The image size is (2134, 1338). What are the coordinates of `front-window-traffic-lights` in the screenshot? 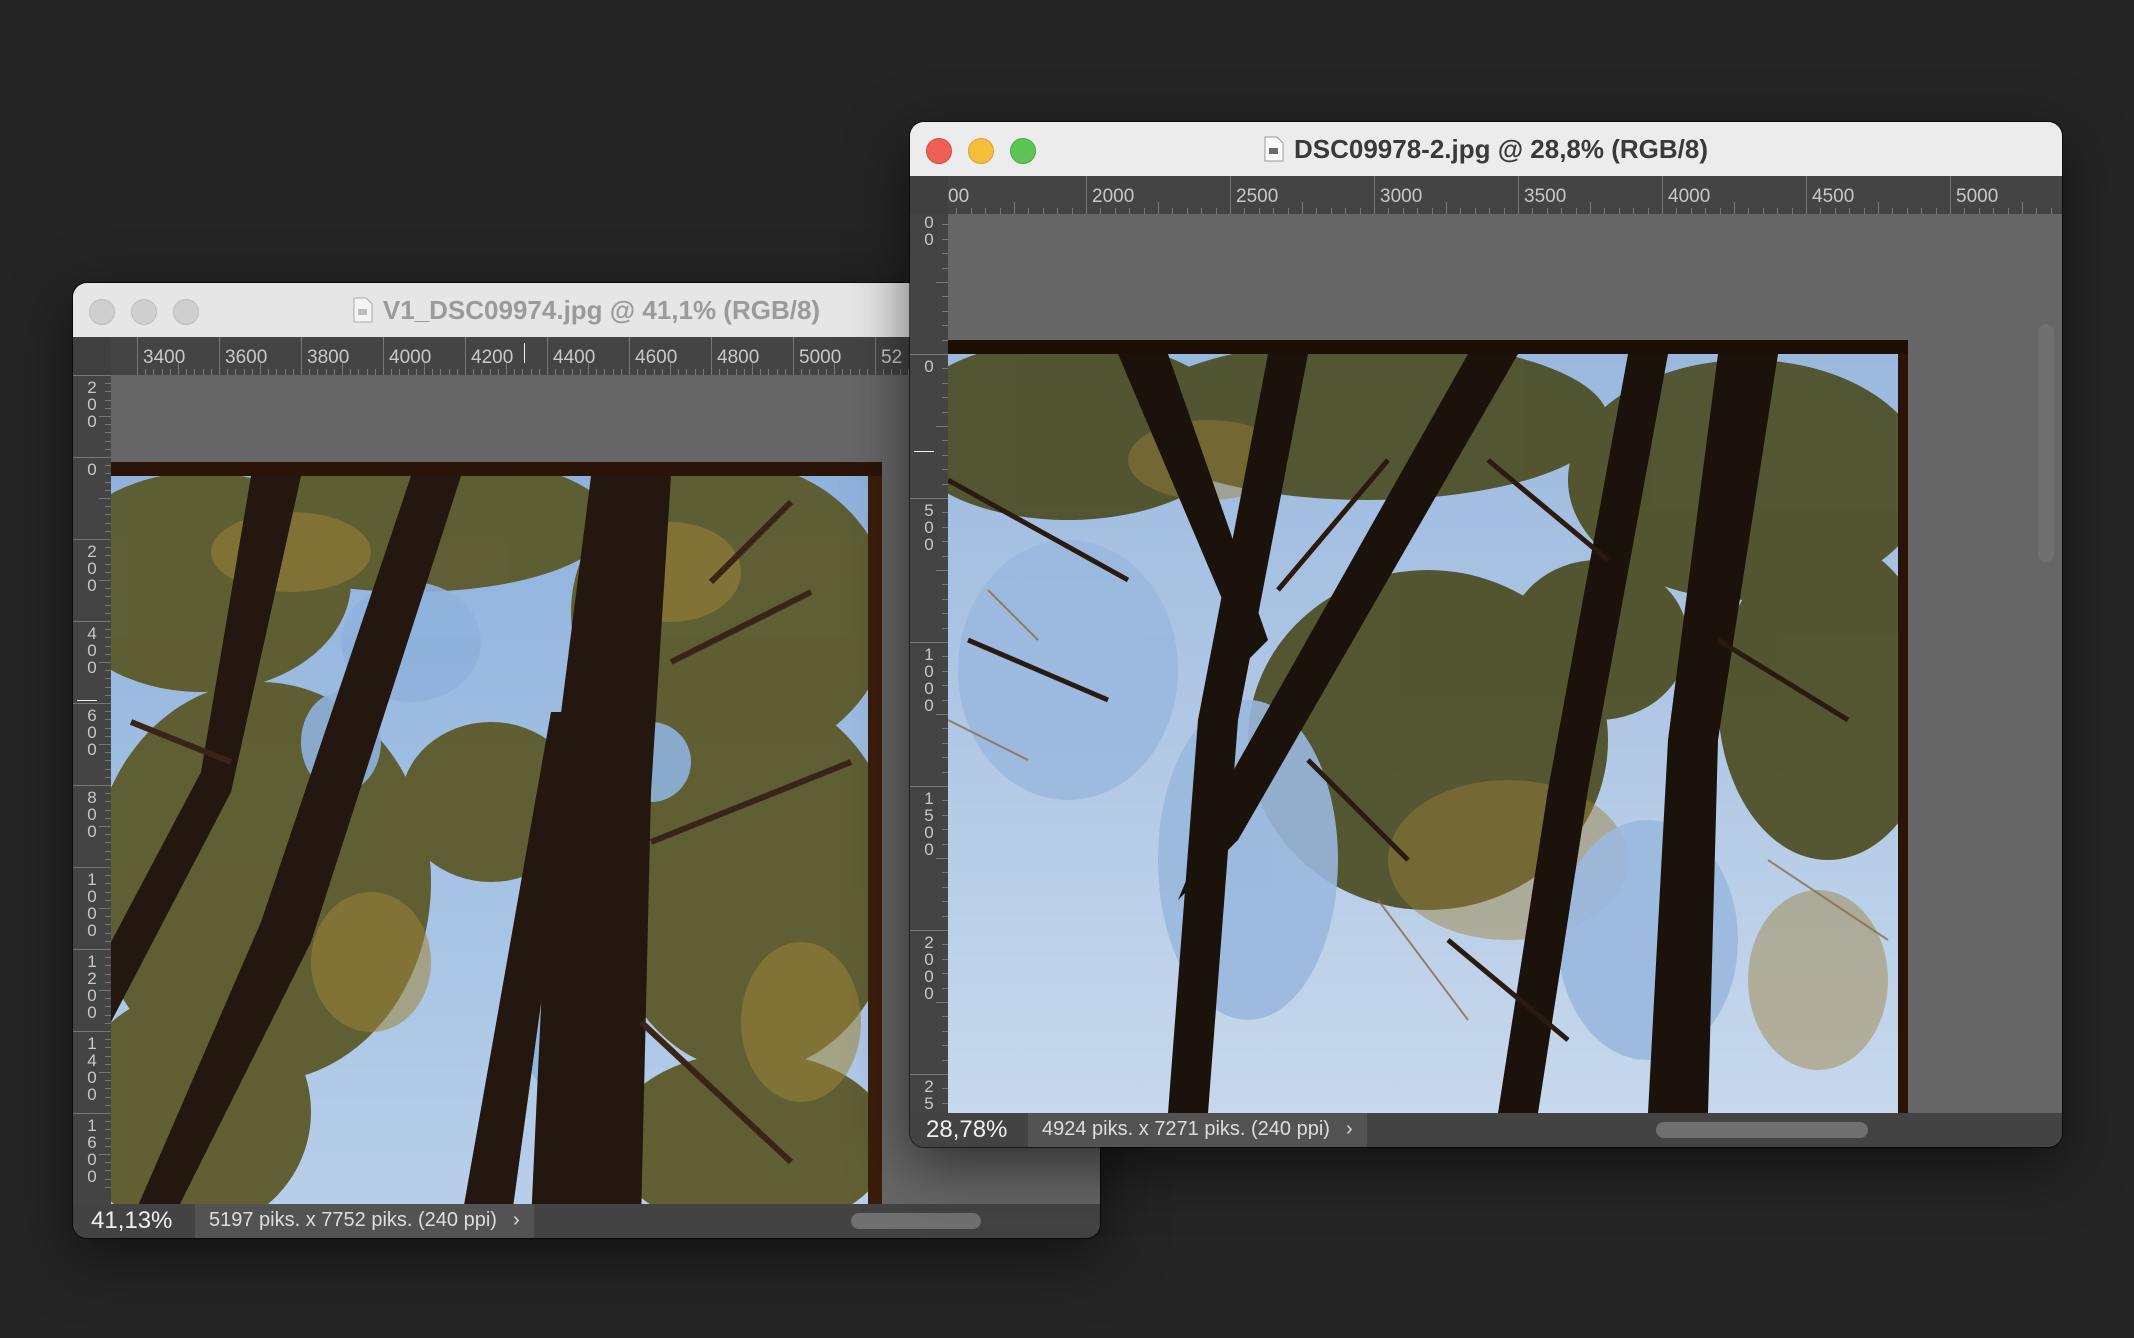 It's located at (981, 151).